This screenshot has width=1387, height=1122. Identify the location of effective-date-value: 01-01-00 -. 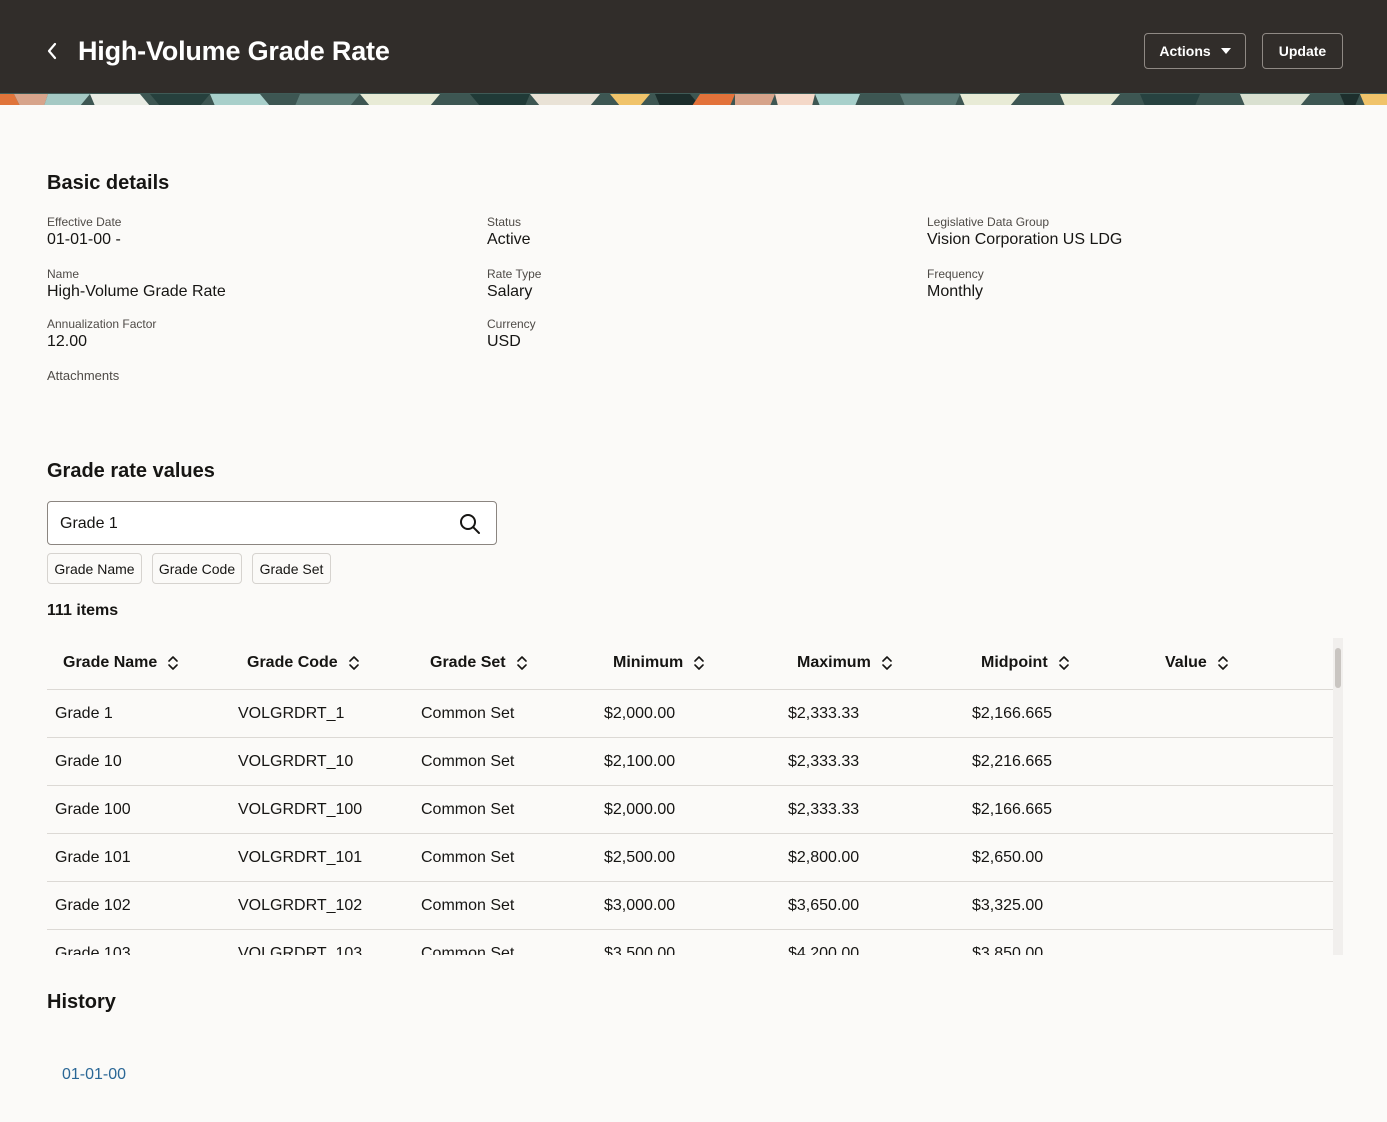
(84, 239).